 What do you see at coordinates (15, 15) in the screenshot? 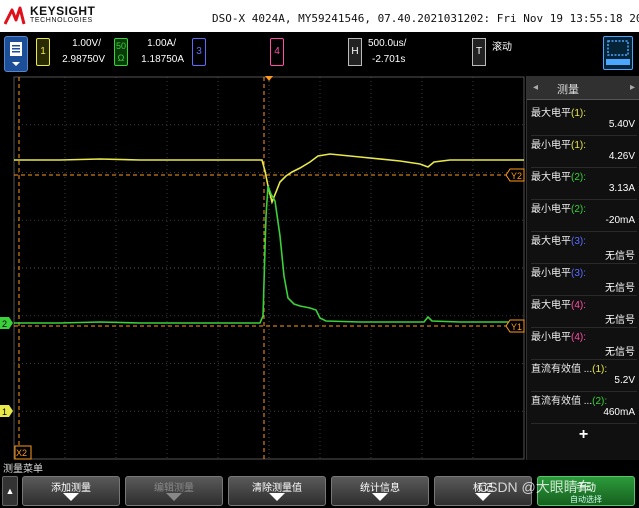
I see `keysight-logo-icon` at bounding box center [15, 15].